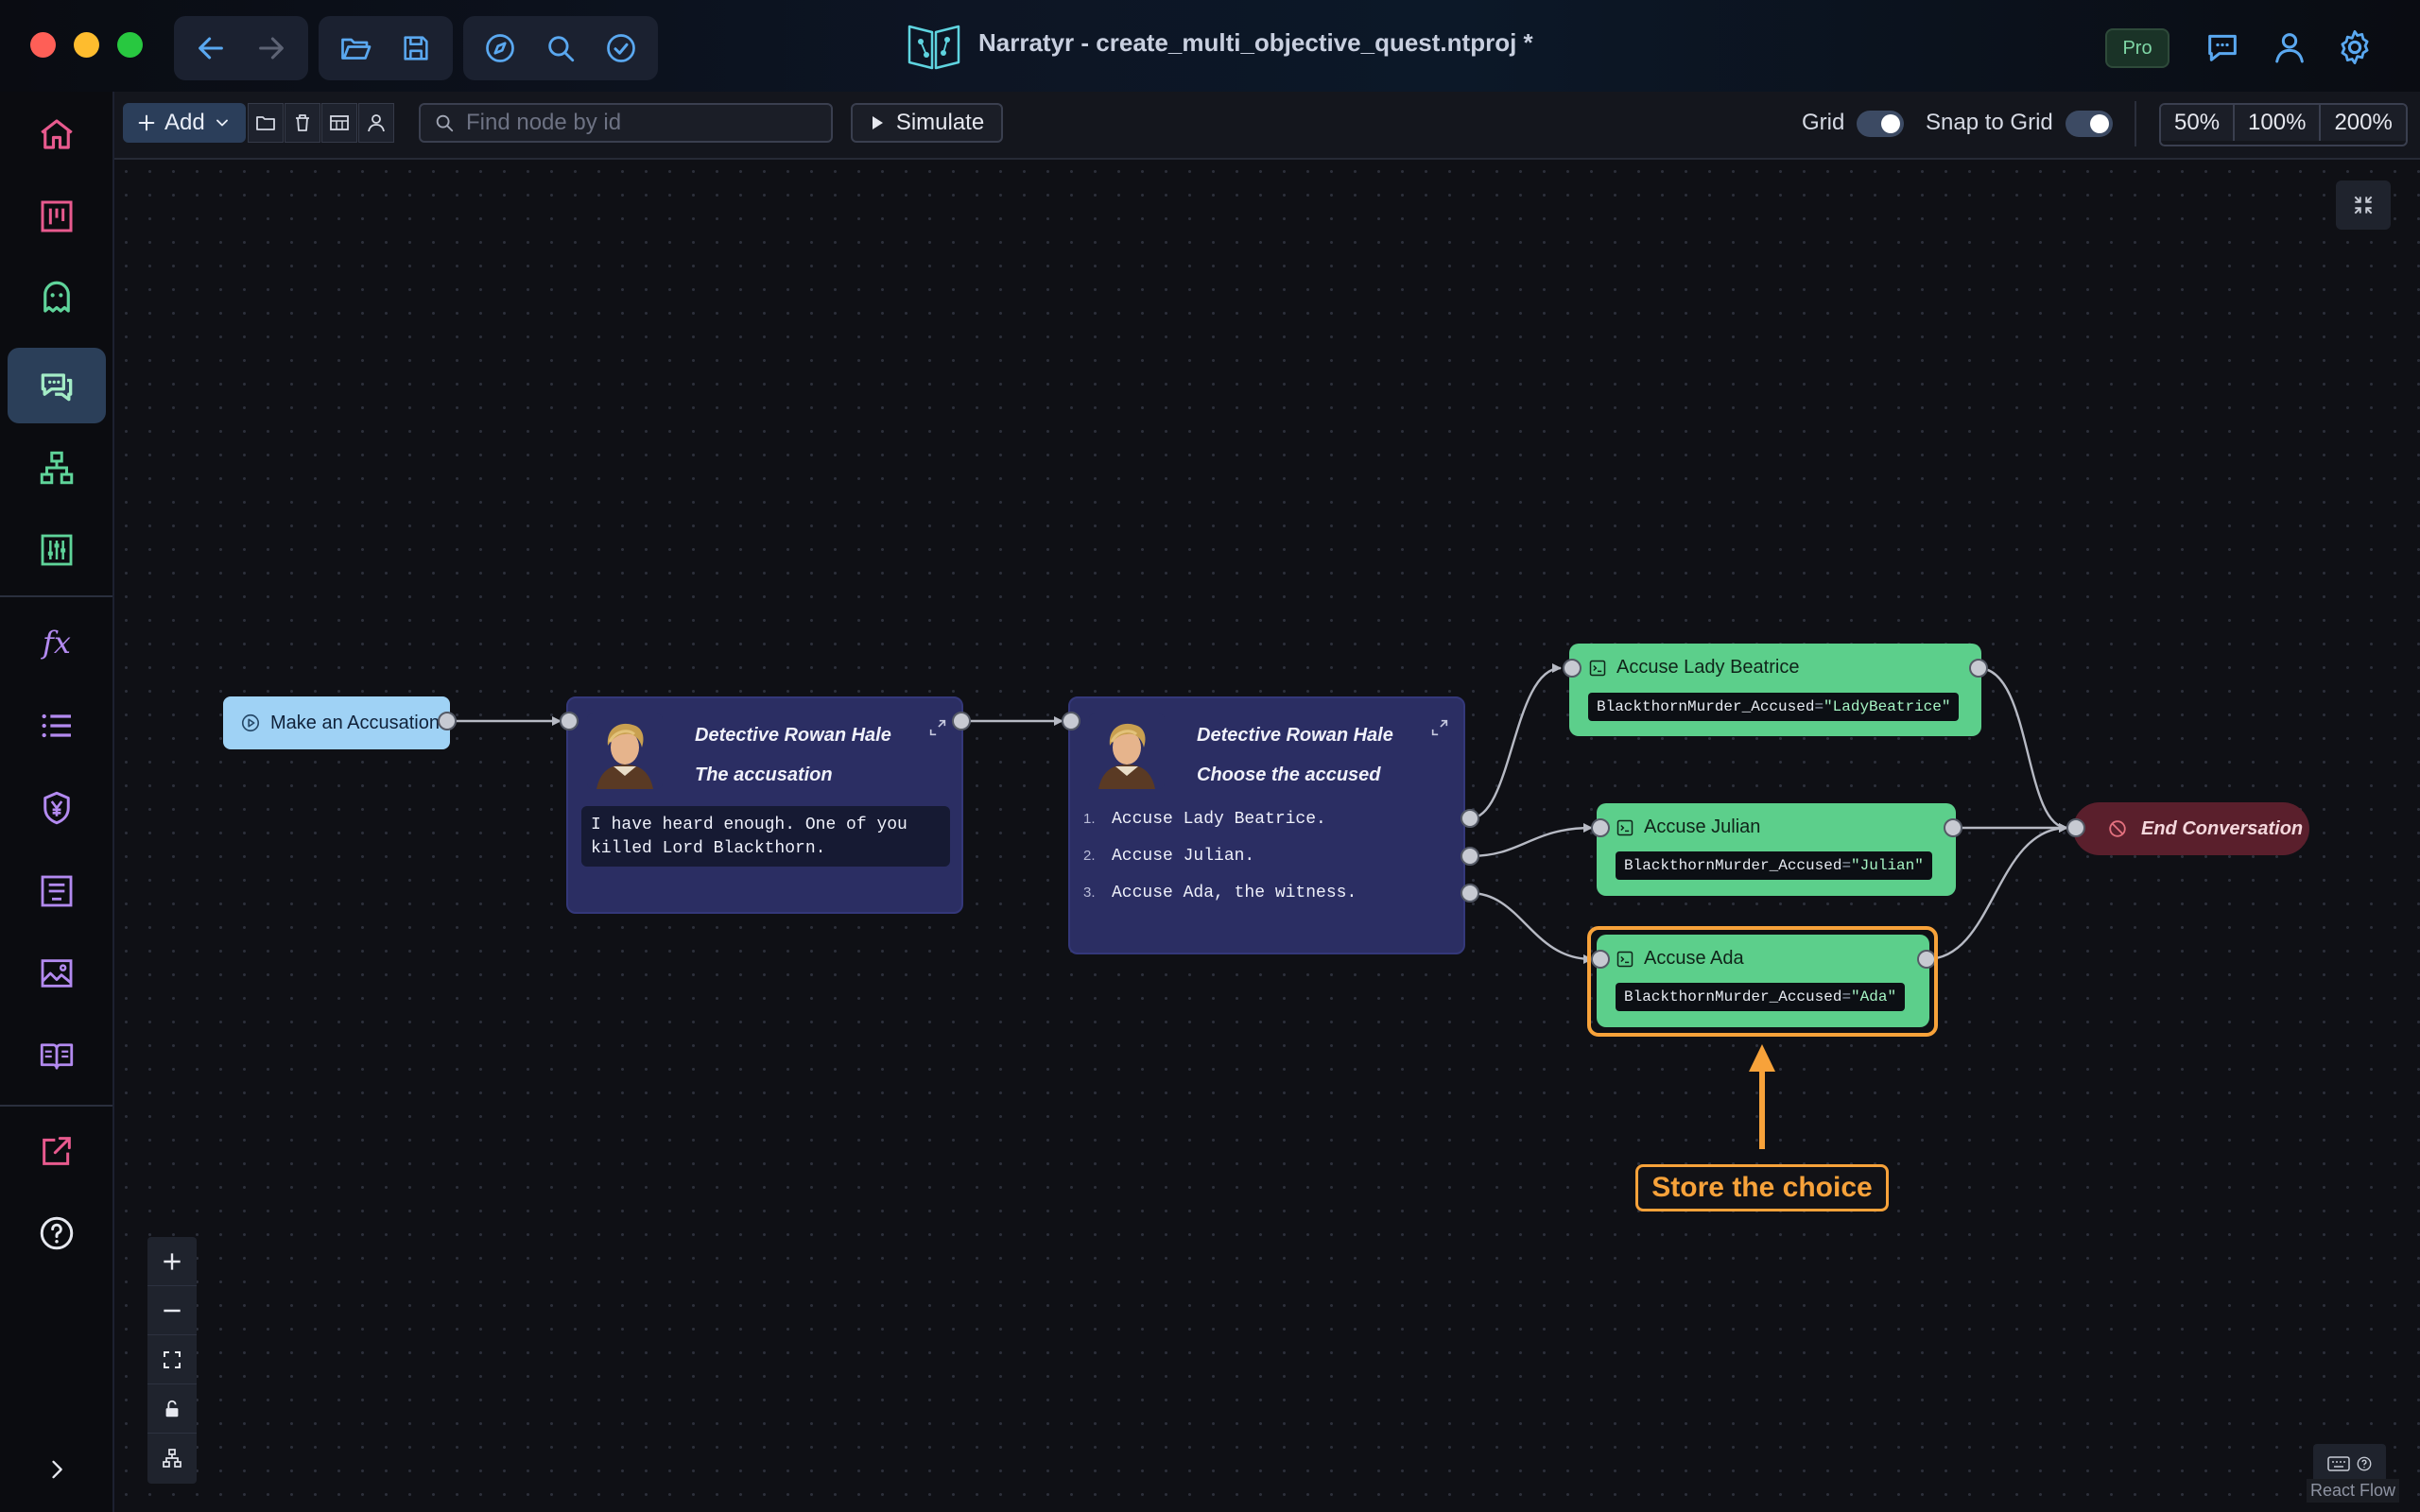  I want to click on minus-icon, so click(172, 1310).